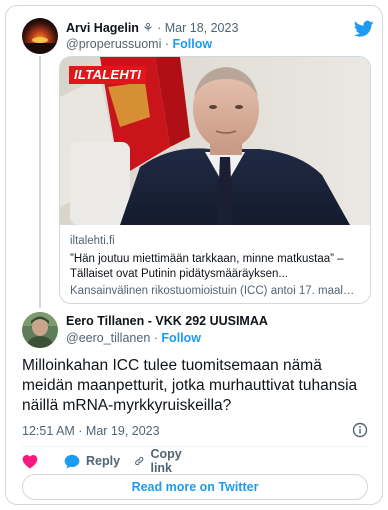 The image size is (388, 510). I want to click on link-domain: iltalehti.fi, so click(92, 241).